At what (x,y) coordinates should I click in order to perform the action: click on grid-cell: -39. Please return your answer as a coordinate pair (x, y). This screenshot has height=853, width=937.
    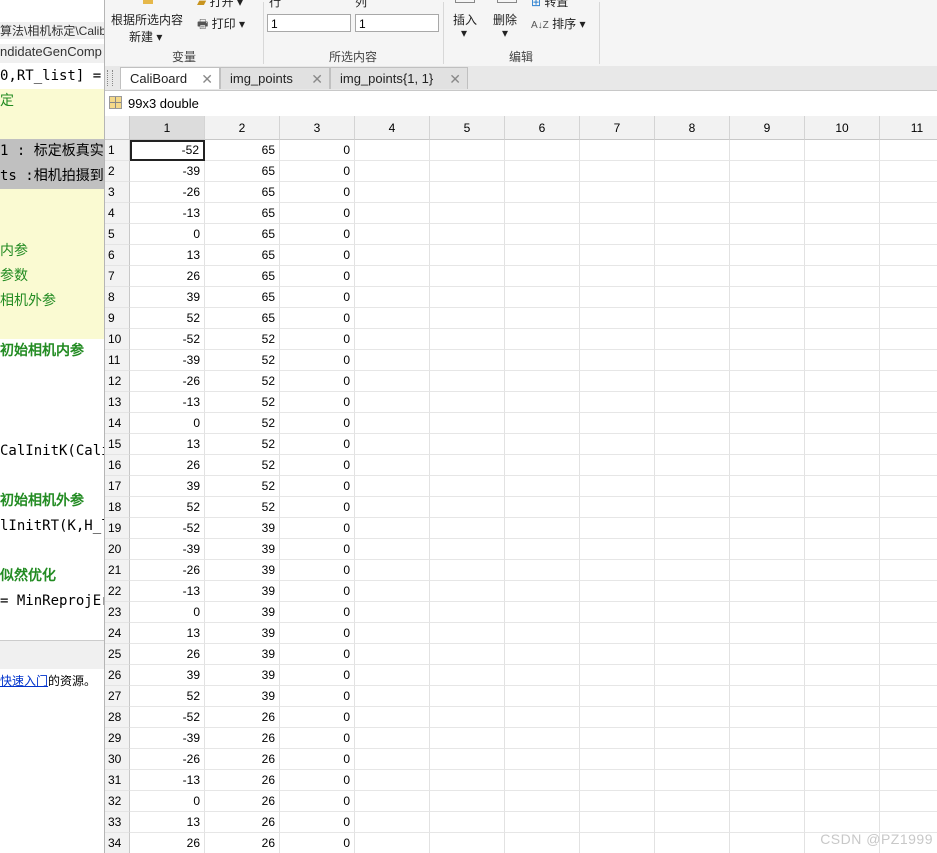
    Looking at the image, I should click on (167, 360).